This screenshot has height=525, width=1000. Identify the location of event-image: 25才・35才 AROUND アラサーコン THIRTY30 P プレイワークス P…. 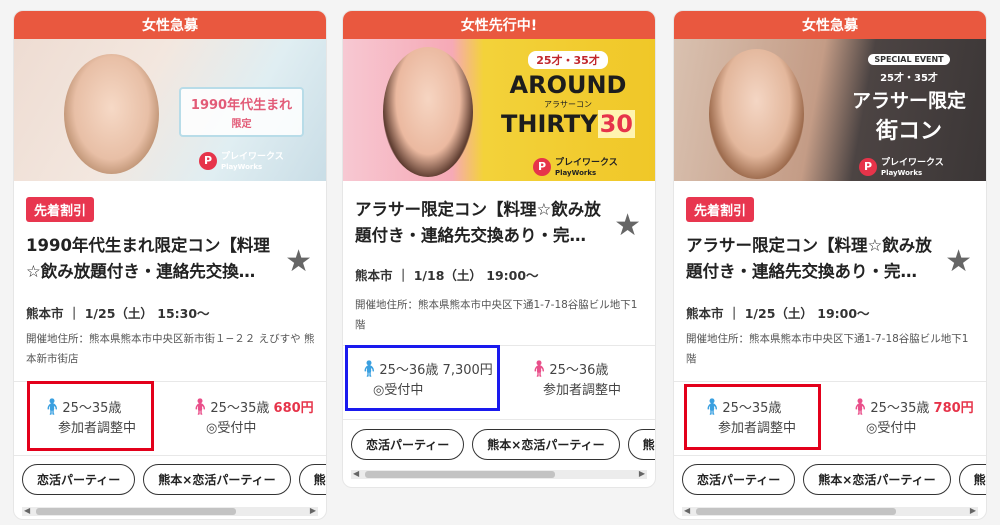
(499, 110).